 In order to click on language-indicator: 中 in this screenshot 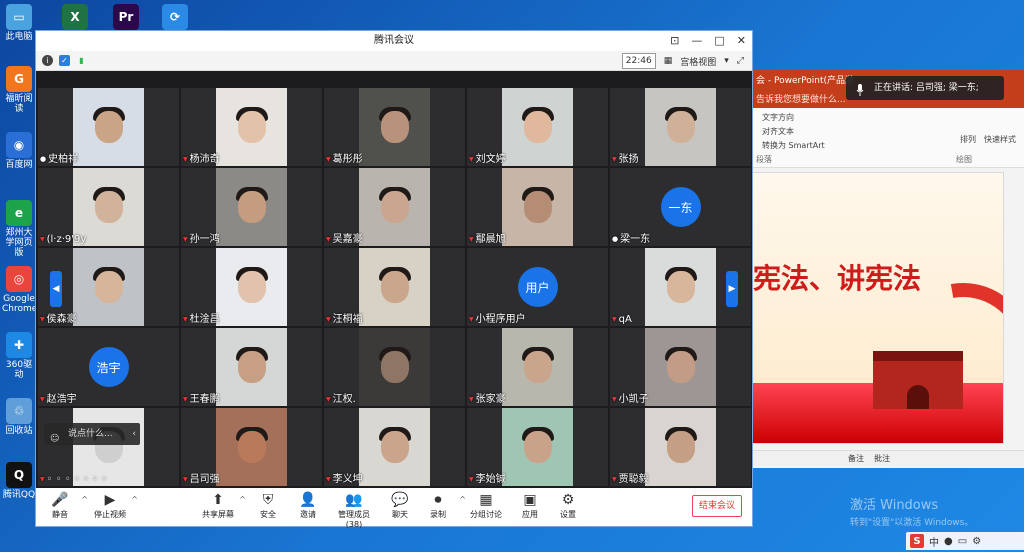, I will do `click(934, 541)`.